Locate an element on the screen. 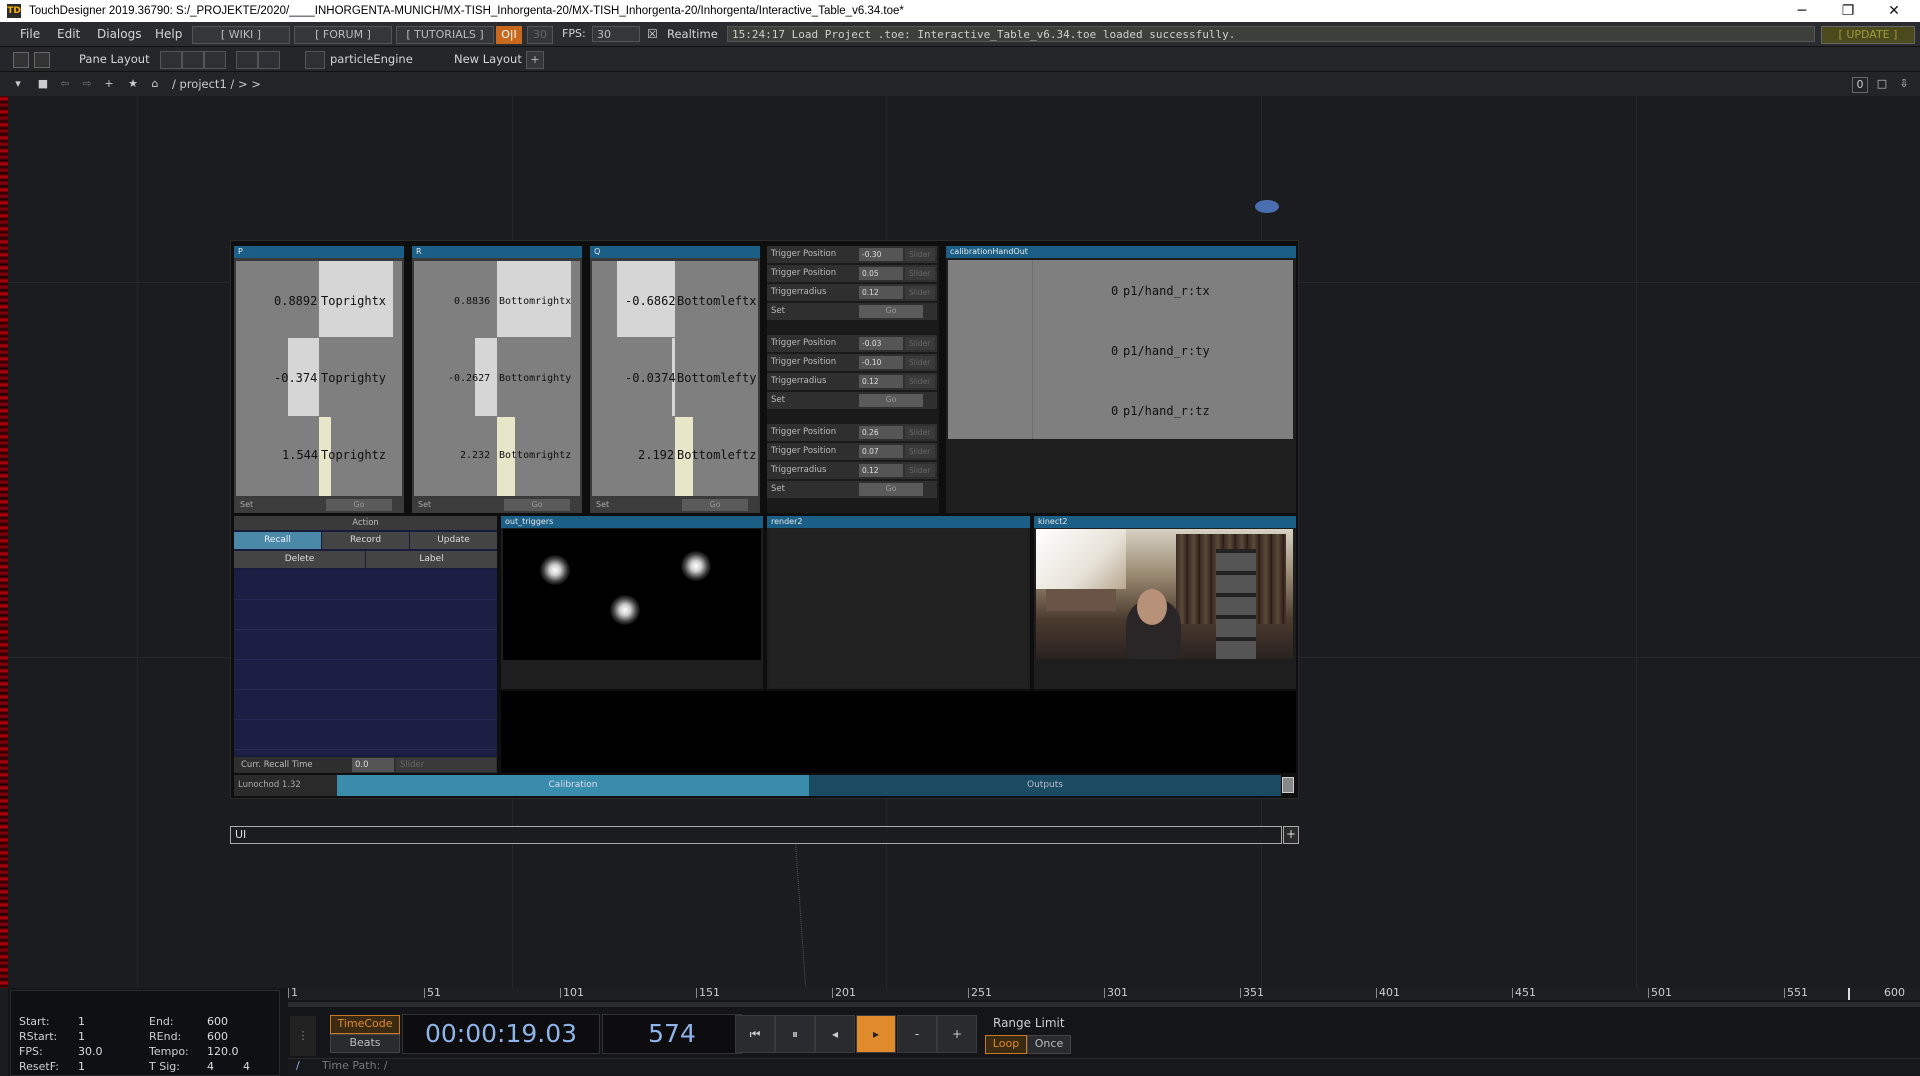 This screenshot has width=1920, height=1076. oi-toggle: O|I is located at coordinates (509, 35).